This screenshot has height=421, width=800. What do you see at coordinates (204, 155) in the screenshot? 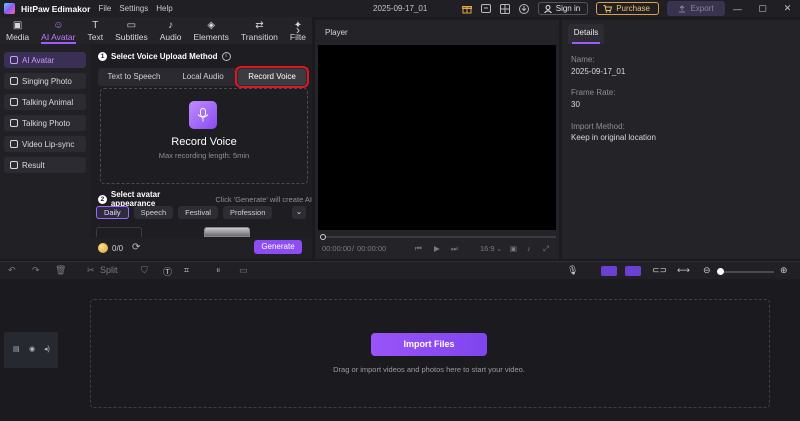
I see `record-voice-subtitle: Max recording length: 5min` at bounding box center [204, 155].